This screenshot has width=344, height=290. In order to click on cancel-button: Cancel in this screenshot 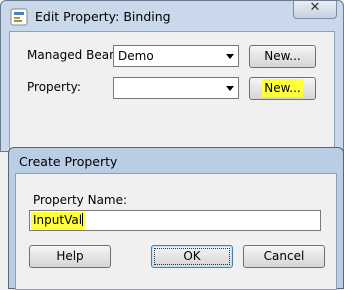, I will do `click(284, 256)`.